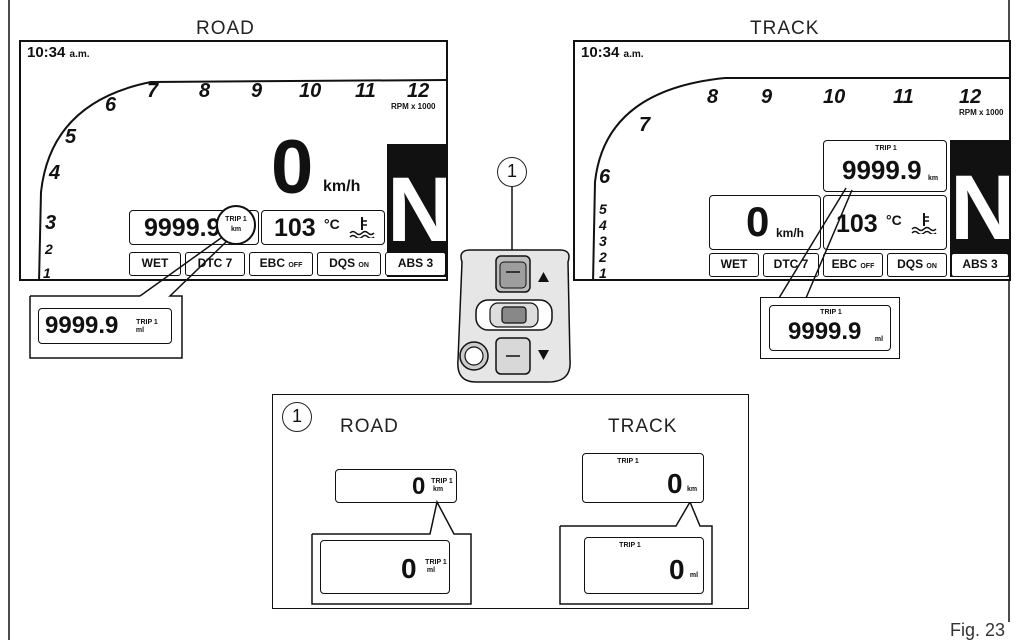 The image size is (1018, 641). Describe the element at coordinates (630, 545) in the screenshot. I see `detail-track-bottom-label: TRIP 1` at that location.